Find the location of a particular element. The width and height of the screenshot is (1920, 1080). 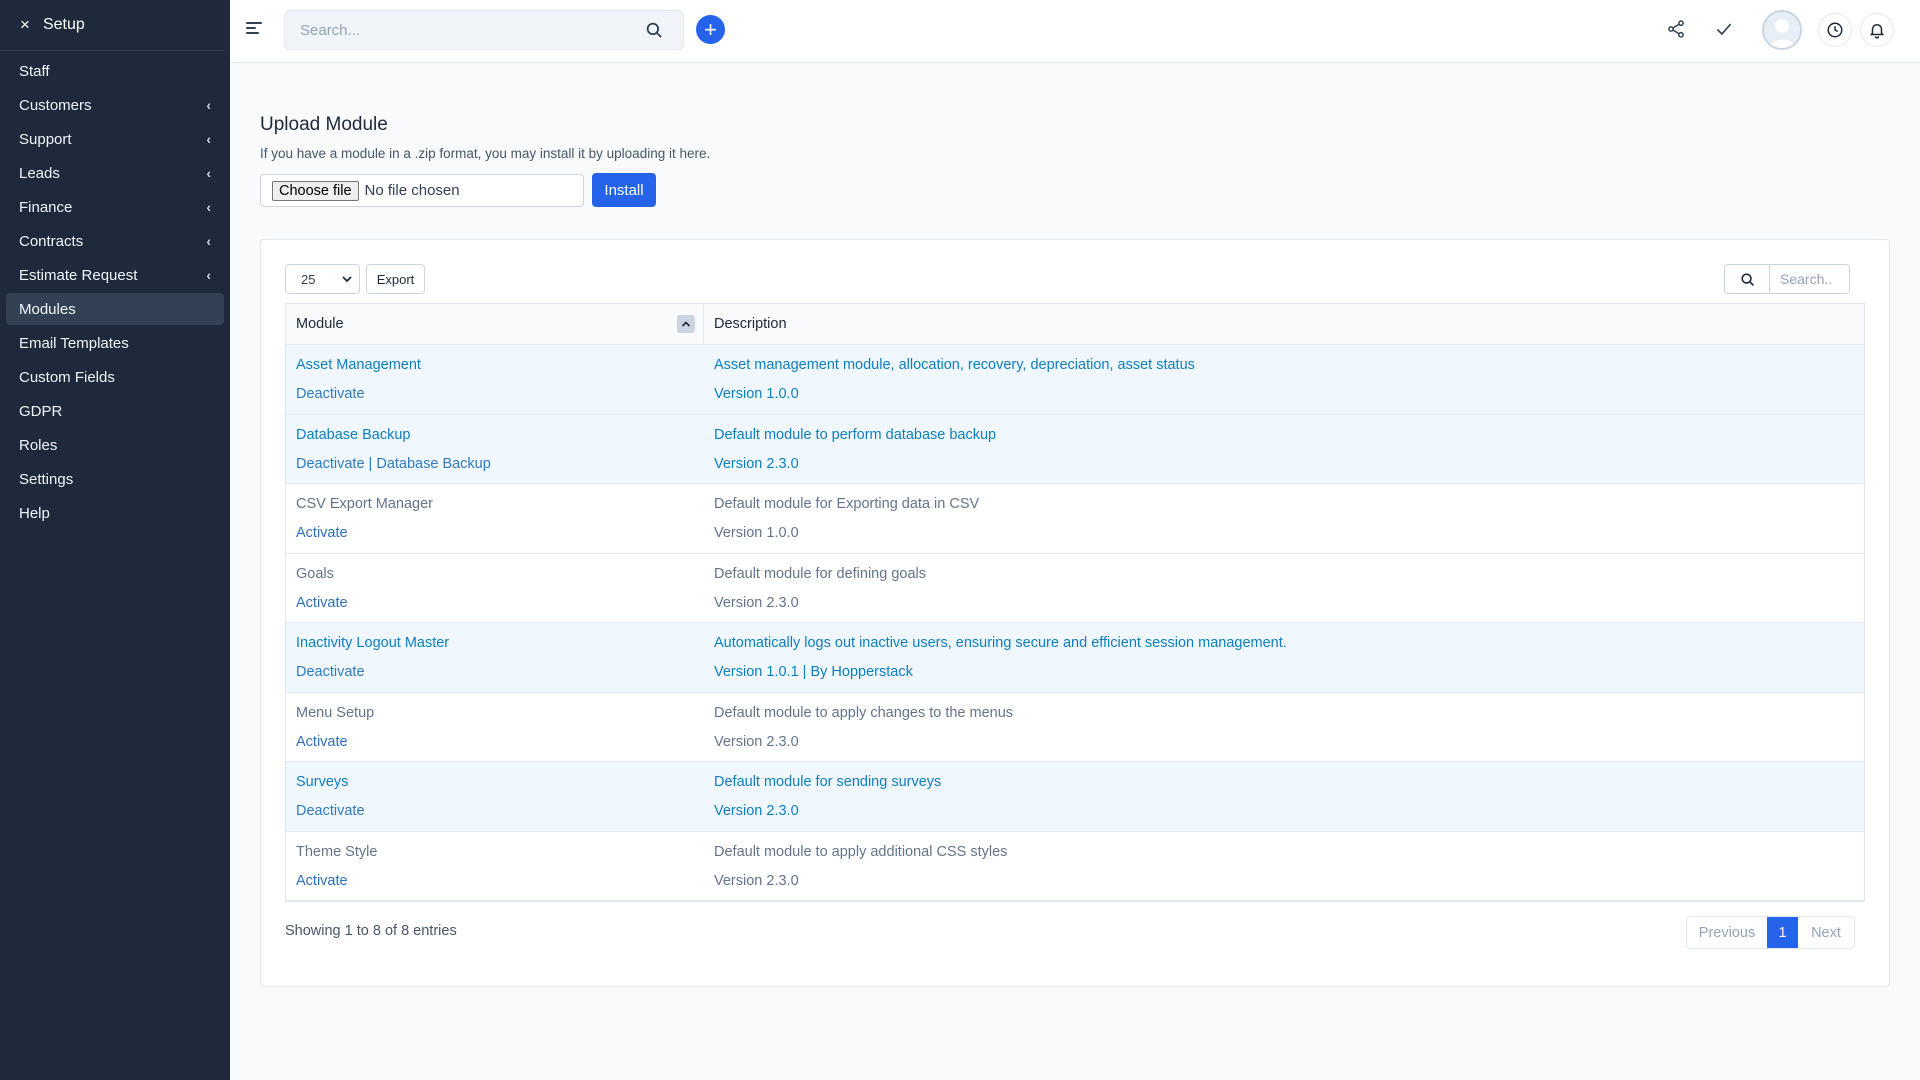

module-version: Version 1.0.1 | By Hopperstack is located at coordinates (813, 672).